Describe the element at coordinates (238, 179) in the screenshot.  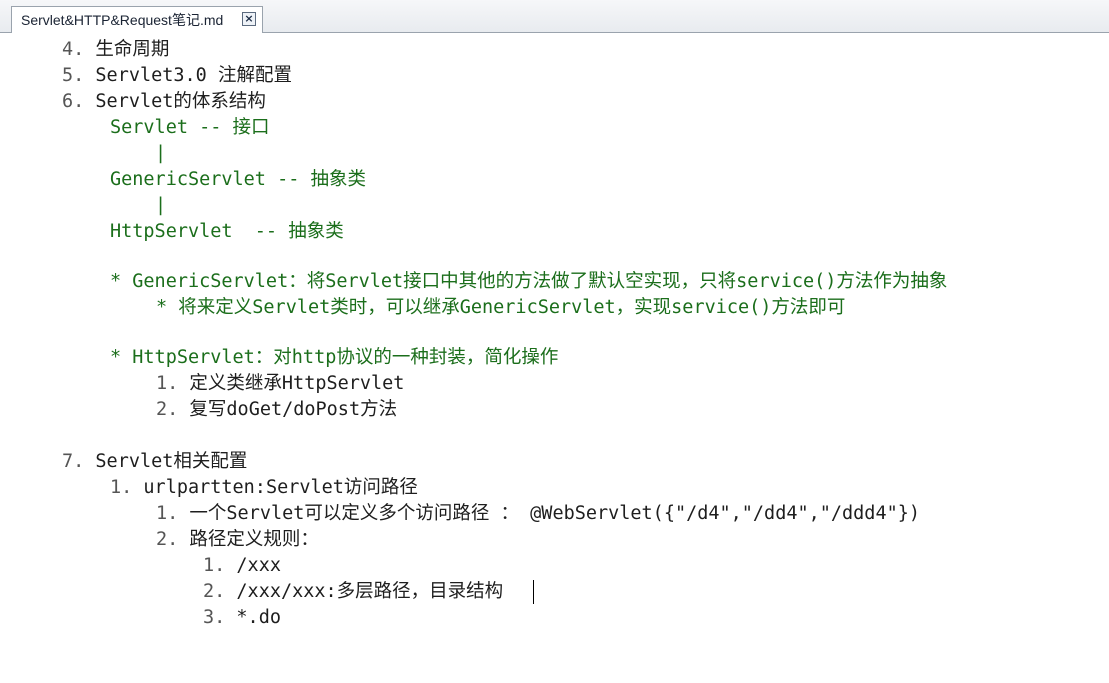
I see `code-line: GenericServlet -- 抽象类` at that location.